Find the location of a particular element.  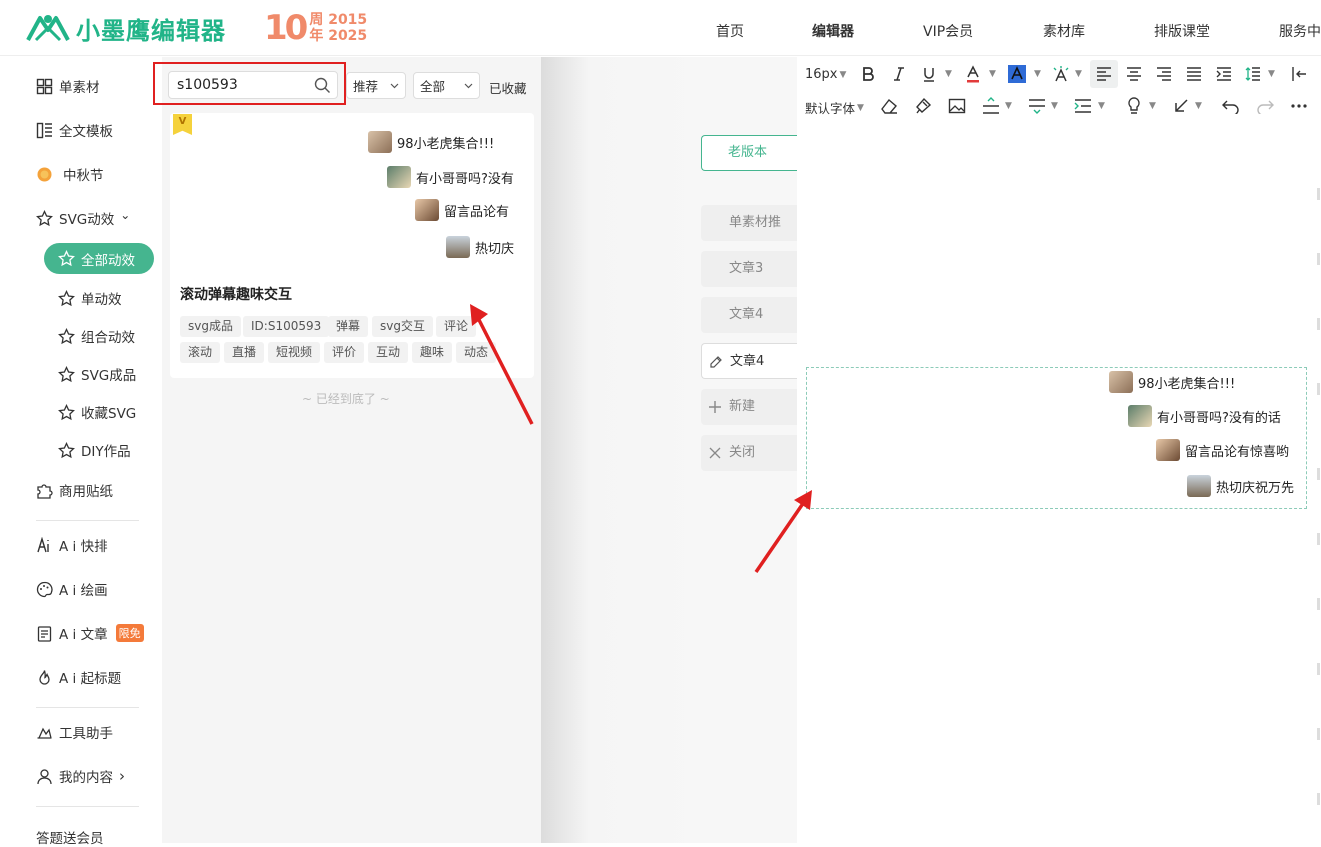

tag: 滚动 is located at coordinates (200, 352).